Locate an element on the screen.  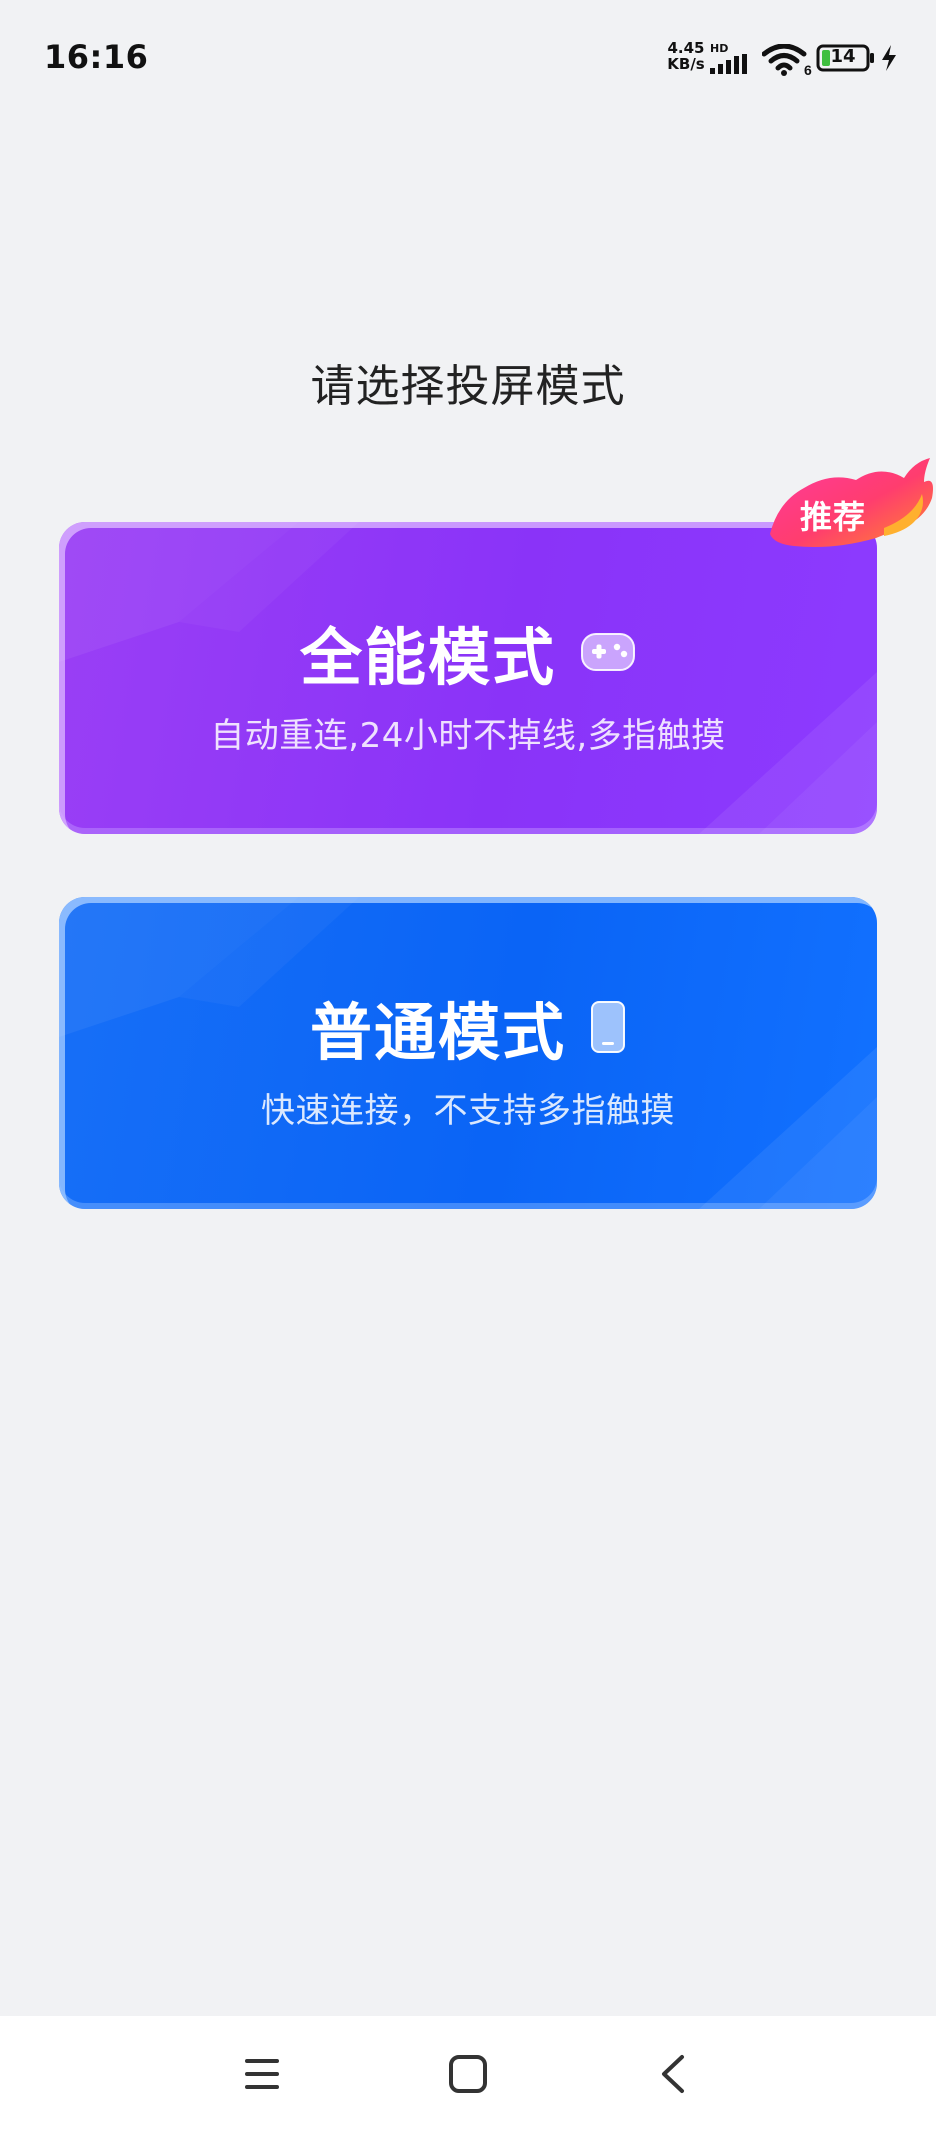
recommend-badge-label: 推荐 is located at coordinates (833, 517).